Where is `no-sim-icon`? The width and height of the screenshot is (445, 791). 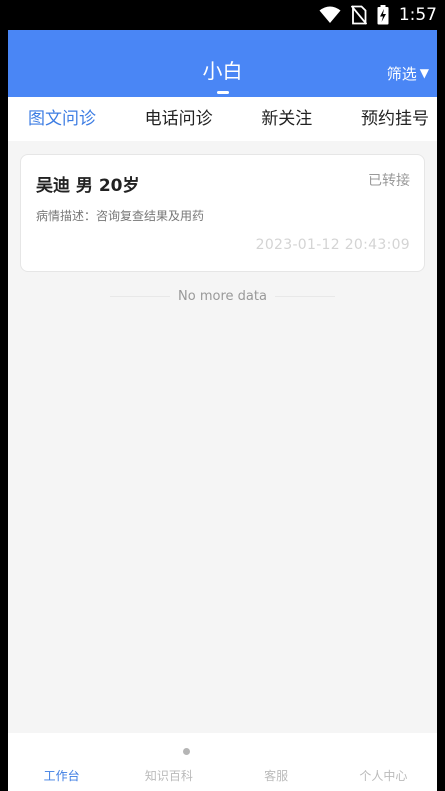 no-sim-icon is located at coordinates (358, 15).